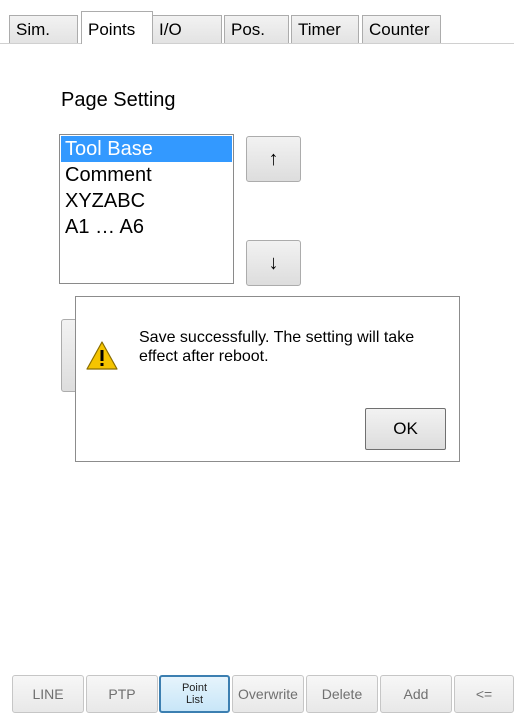  Describe the element at coordinates (268, 694) in the screenshot. I see `overwrite-button: Overwrite` at that location.